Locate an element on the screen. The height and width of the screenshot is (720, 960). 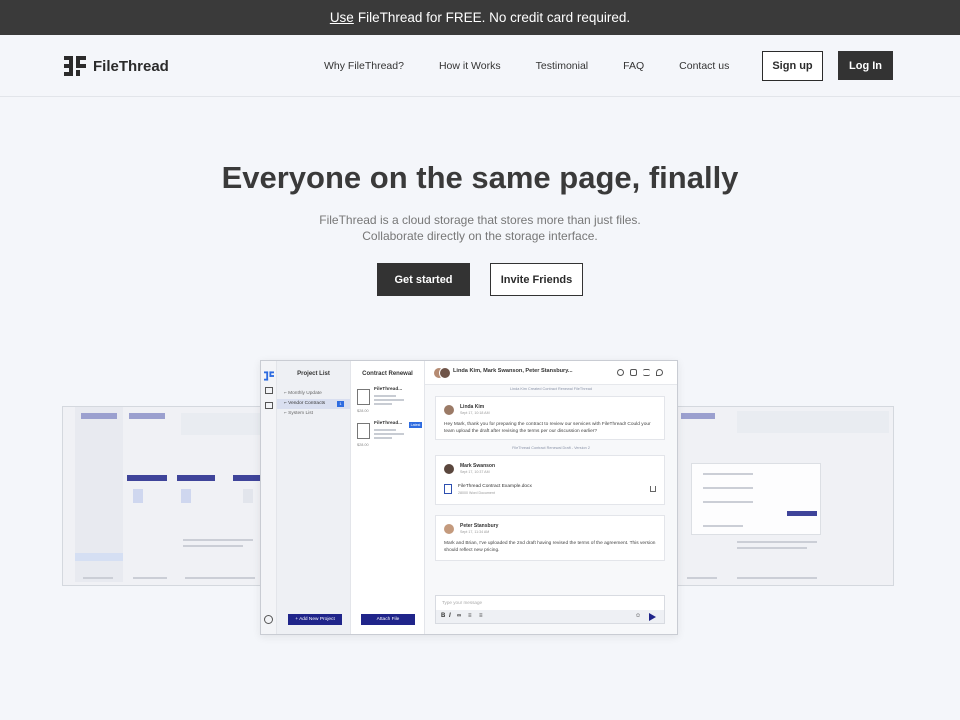
project-item-selected: ⌐ Vendor Contracts 1 is located at coordinates (313, 404).